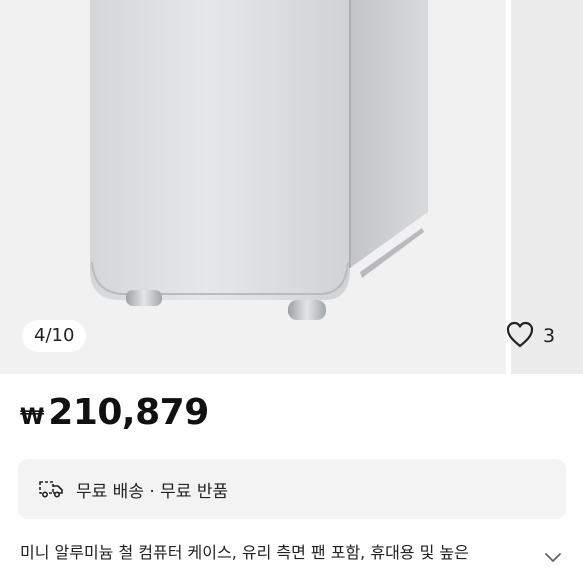  I want to click on price: ₩ 210,879, so click(114, 414).